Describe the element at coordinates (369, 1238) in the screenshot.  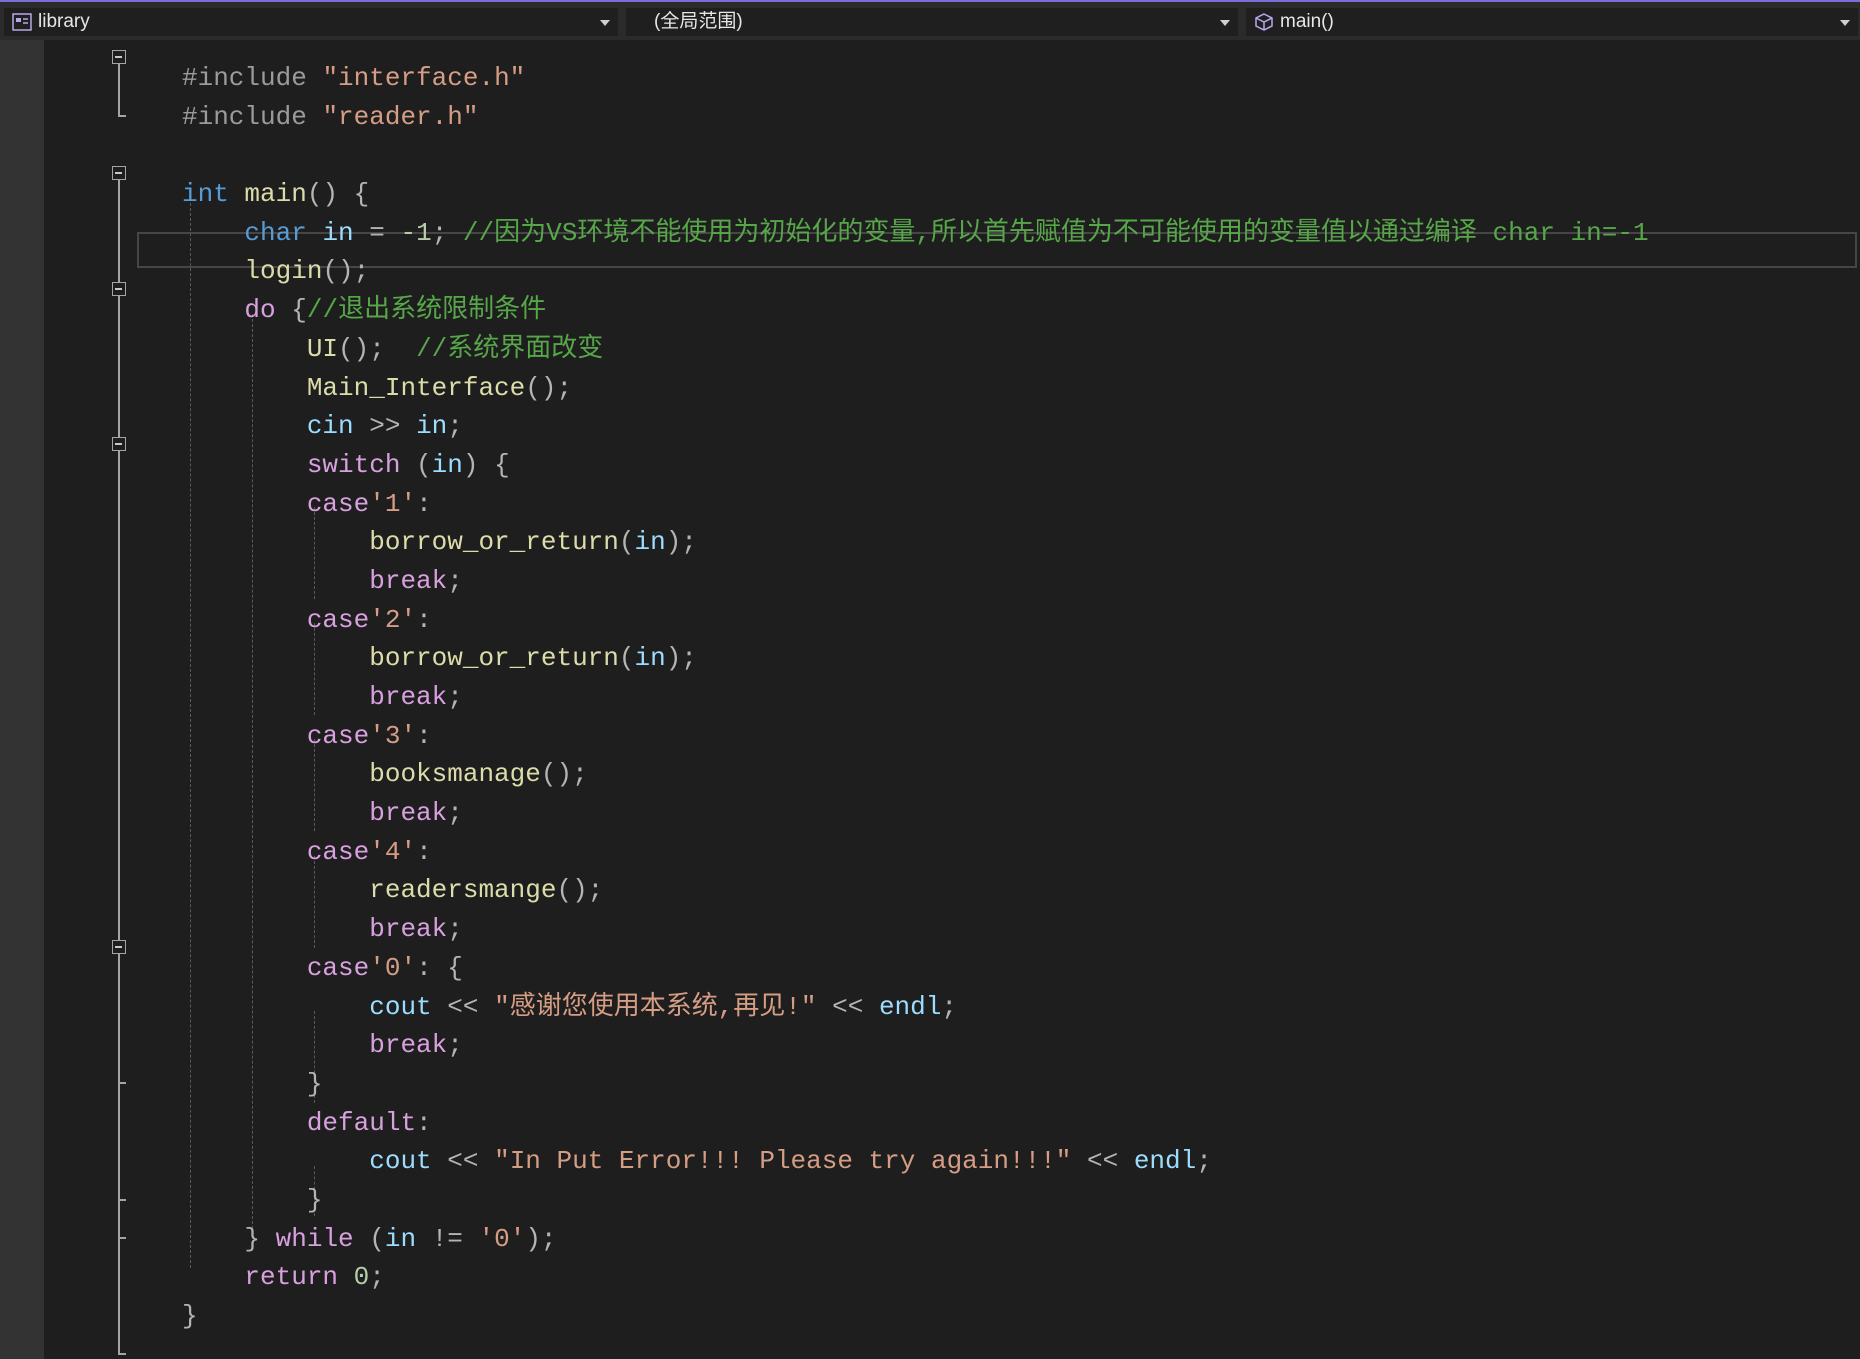
I see `code-token: (` at that location.